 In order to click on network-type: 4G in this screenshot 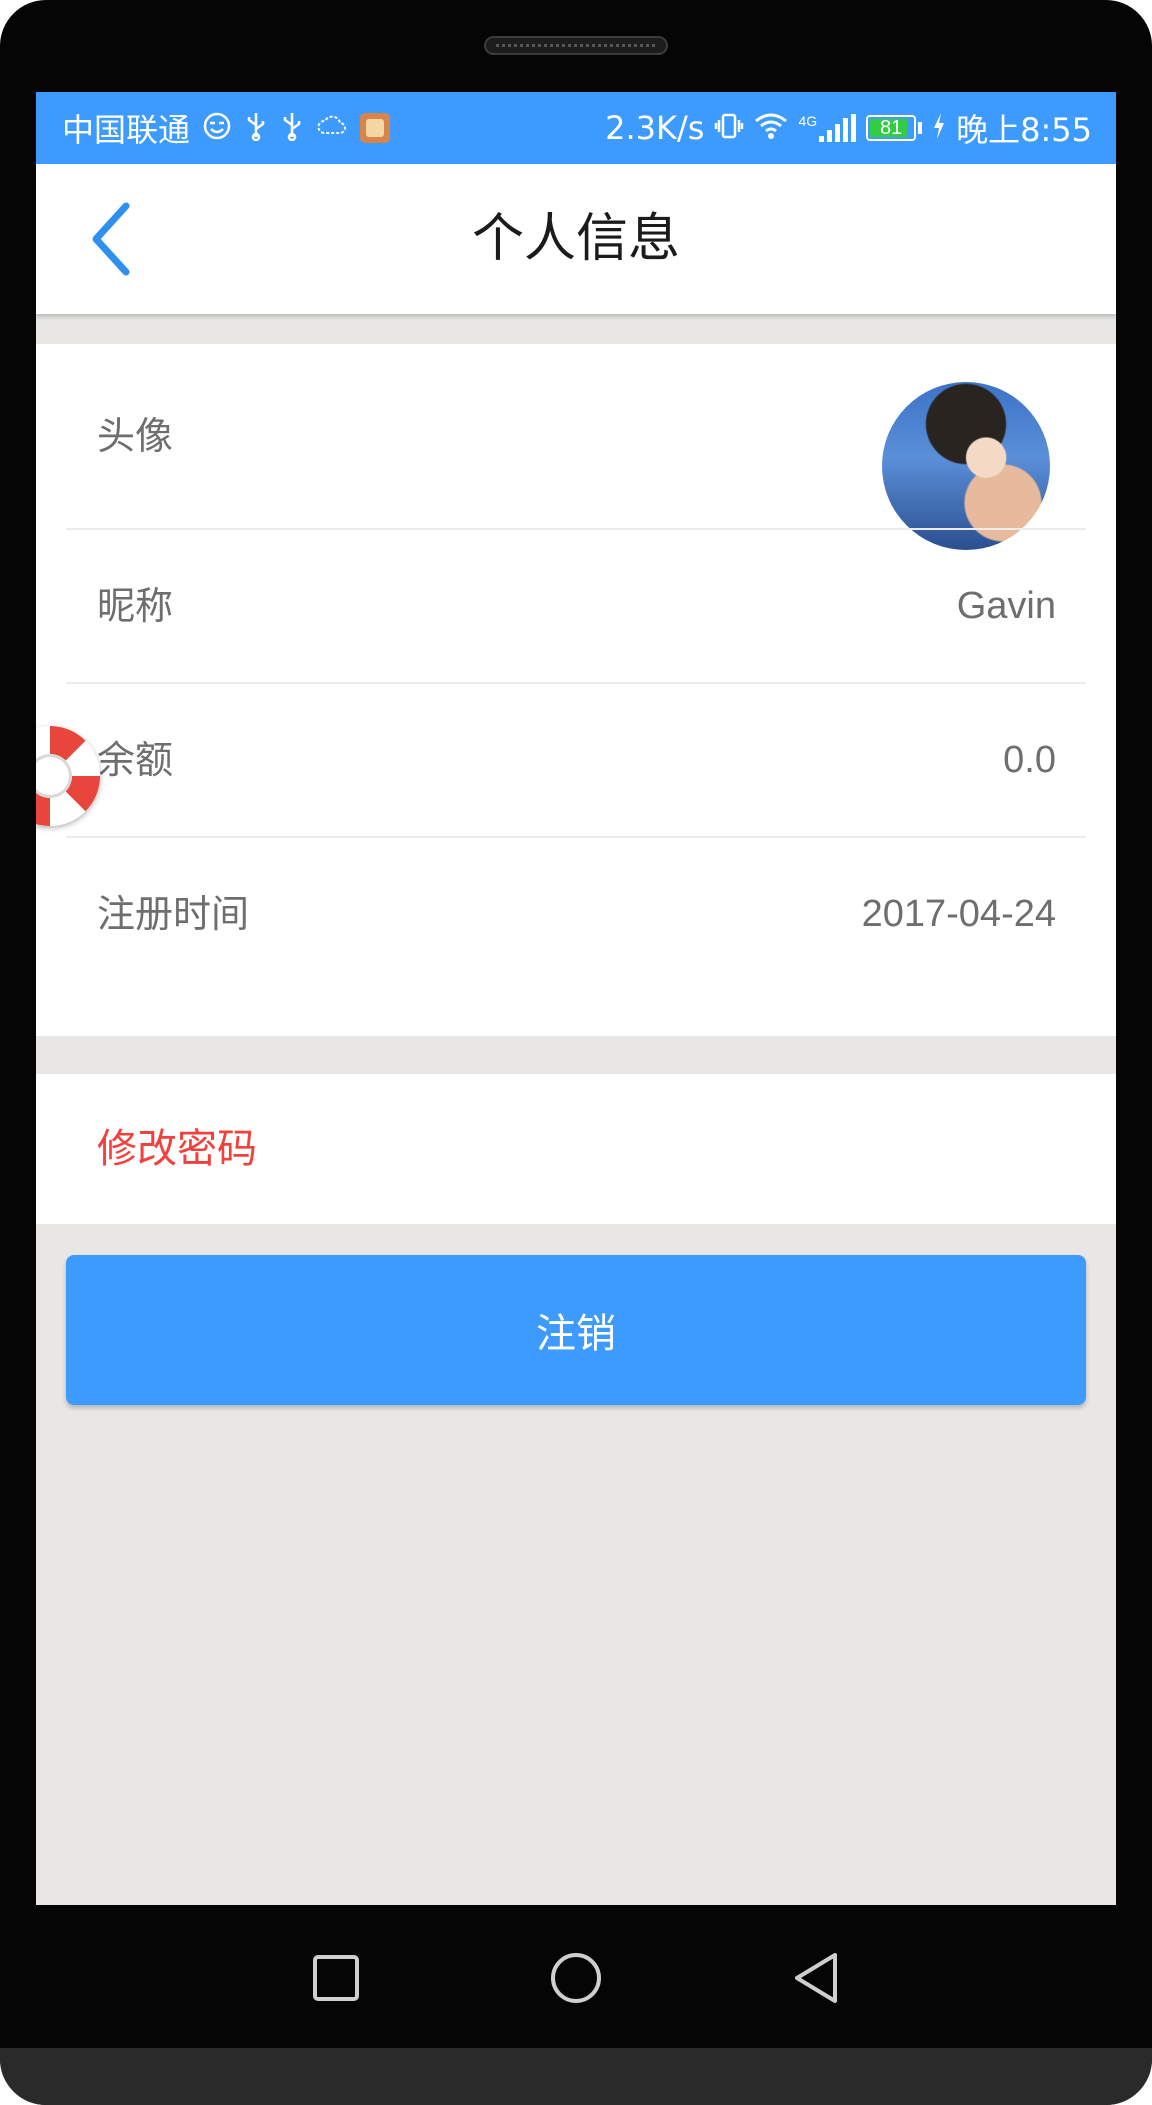, I will do `click(808, 121)`.